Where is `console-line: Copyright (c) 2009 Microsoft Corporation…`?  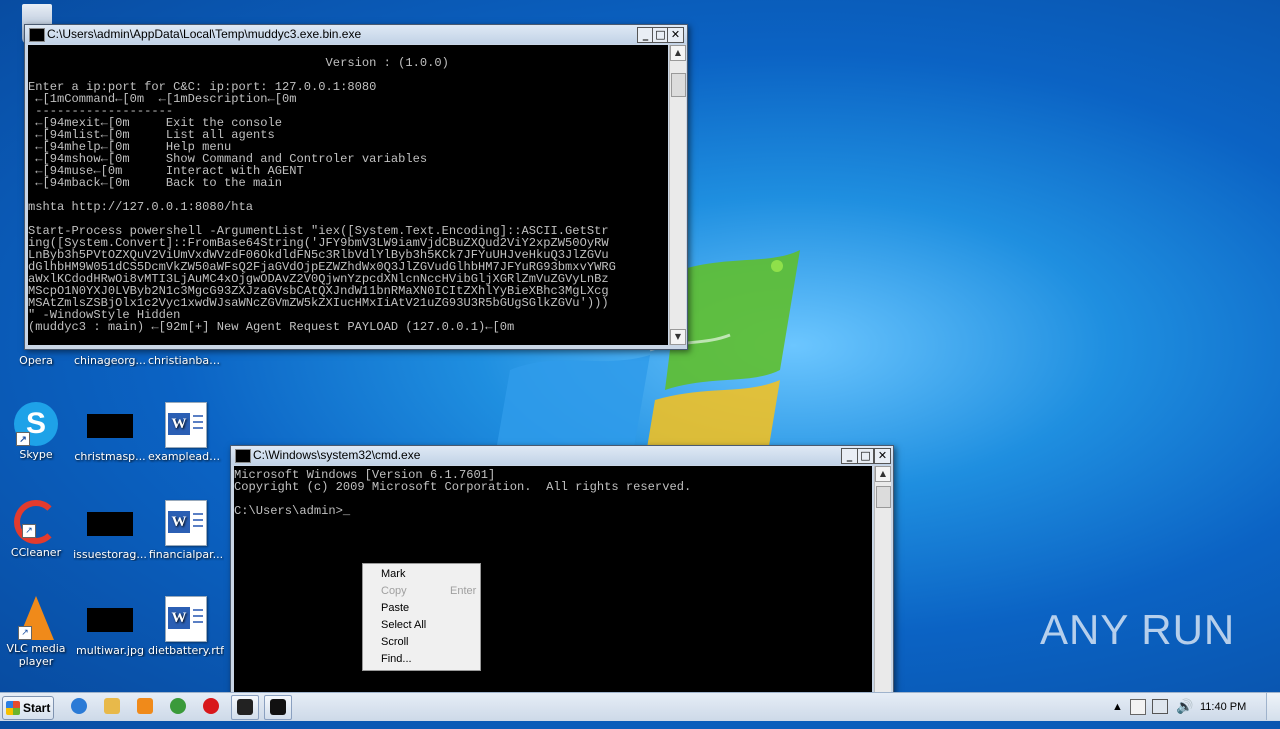 console-line: Copyright (c) 2009 Microsoft Corporation… is located at coordinates (463, 487).